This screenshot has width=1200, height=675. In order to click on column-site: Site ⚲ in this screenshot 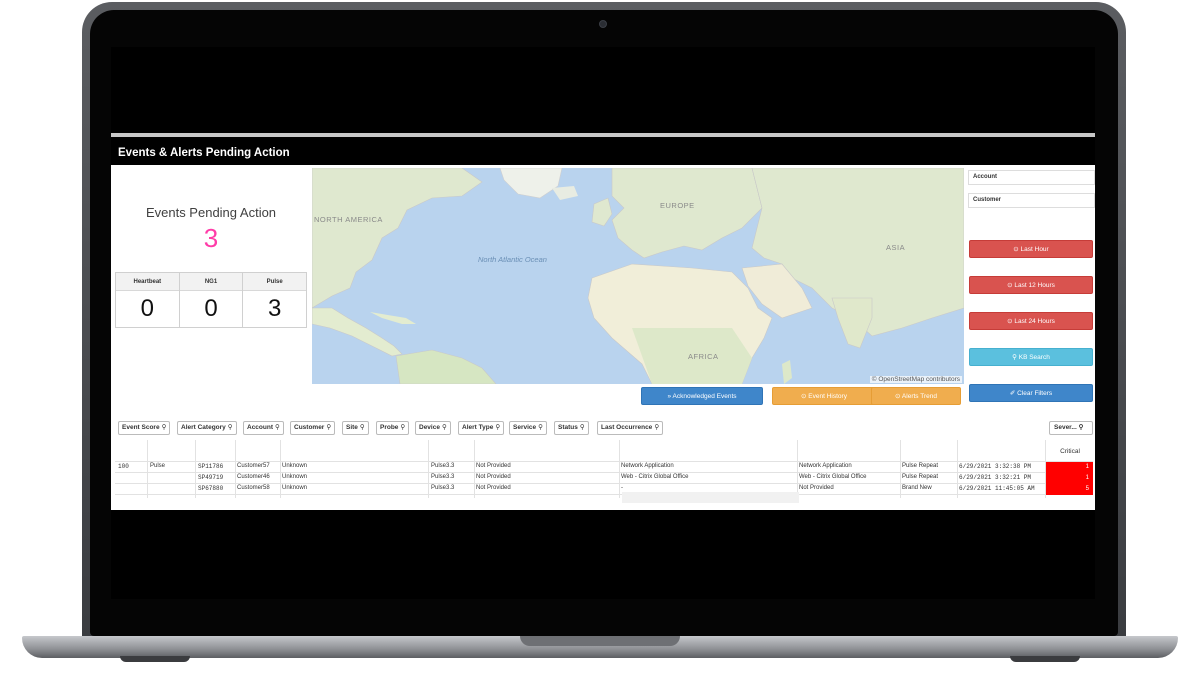, I will do `click(355, 428)`.